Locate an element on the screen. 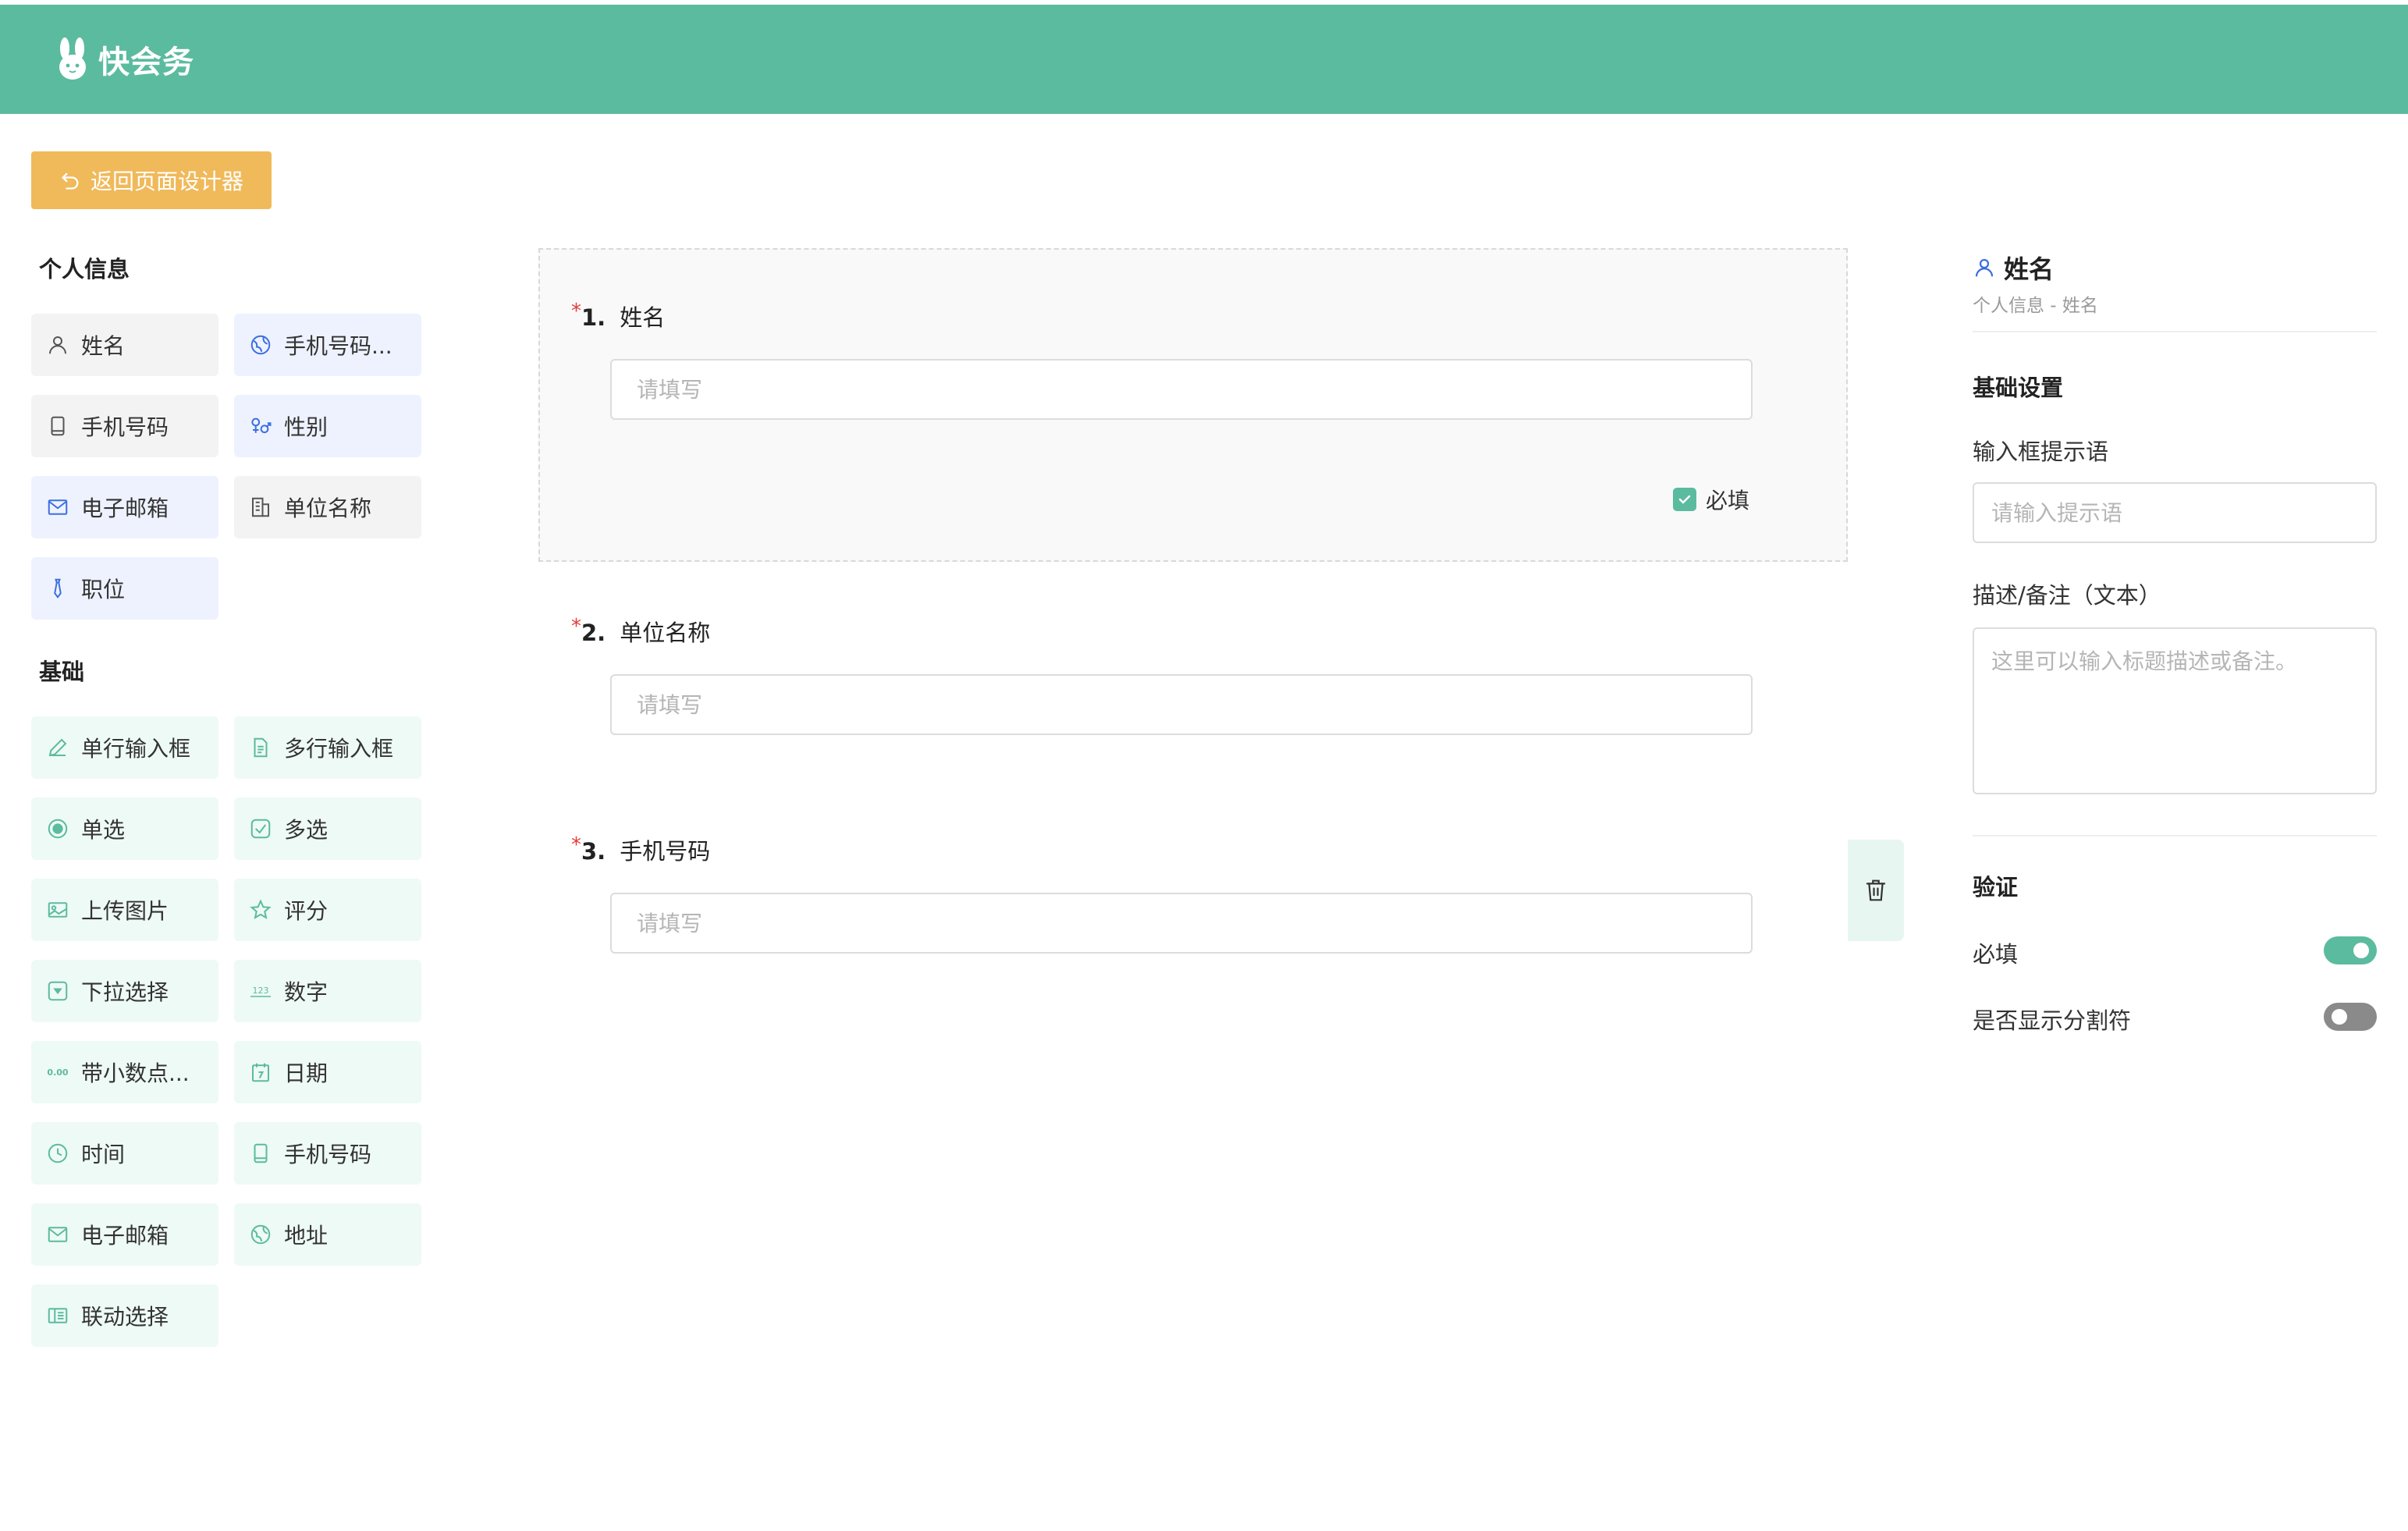 This screenshot has height=1531, width=2408. panel-subtitle: 个人信息 - 姓名 is located at coordinates (2035, 306).